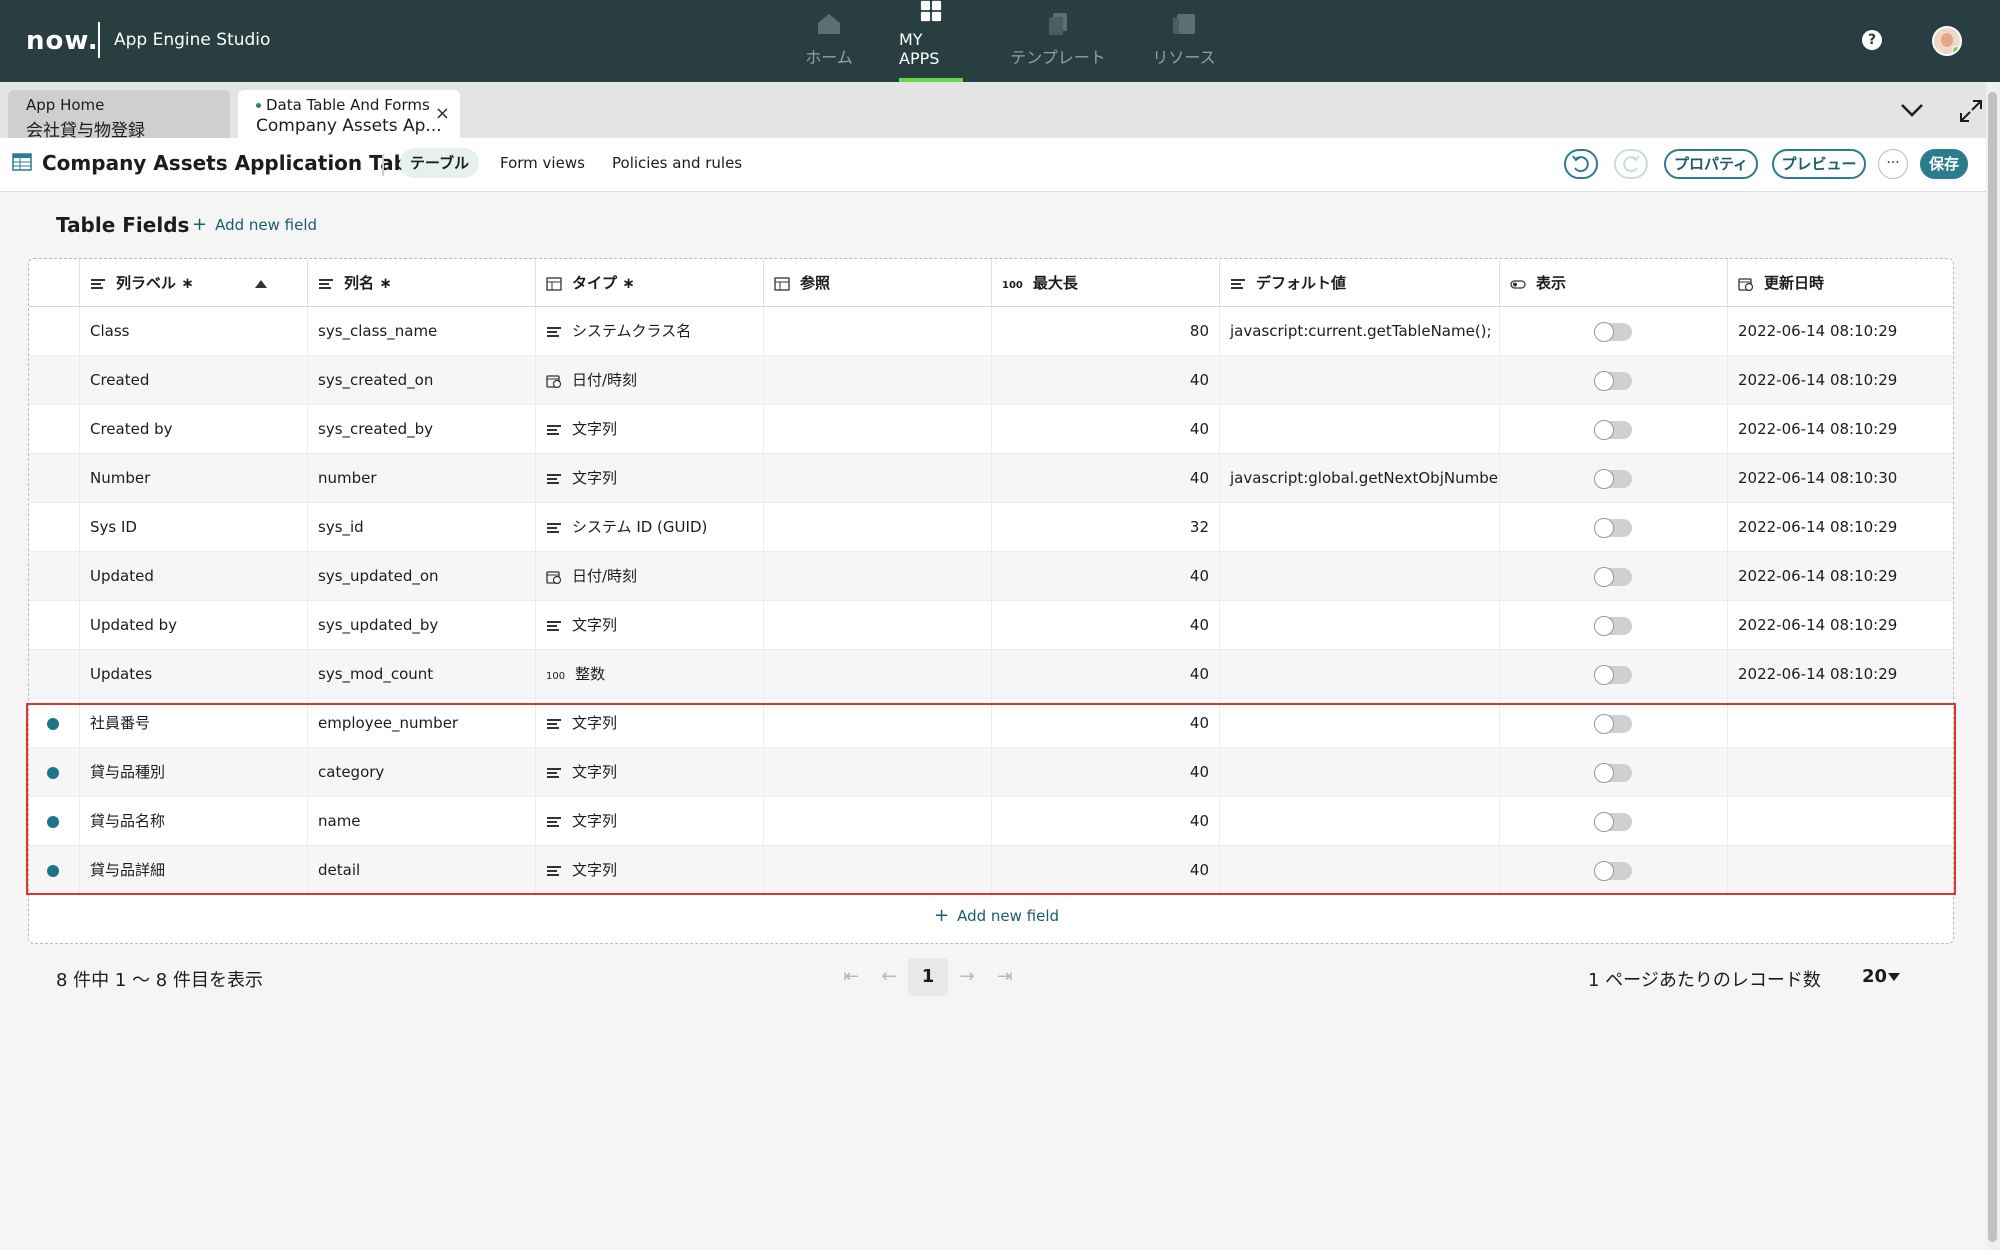  I want to click on preview-button: プレビュー, so click(1819, 164).